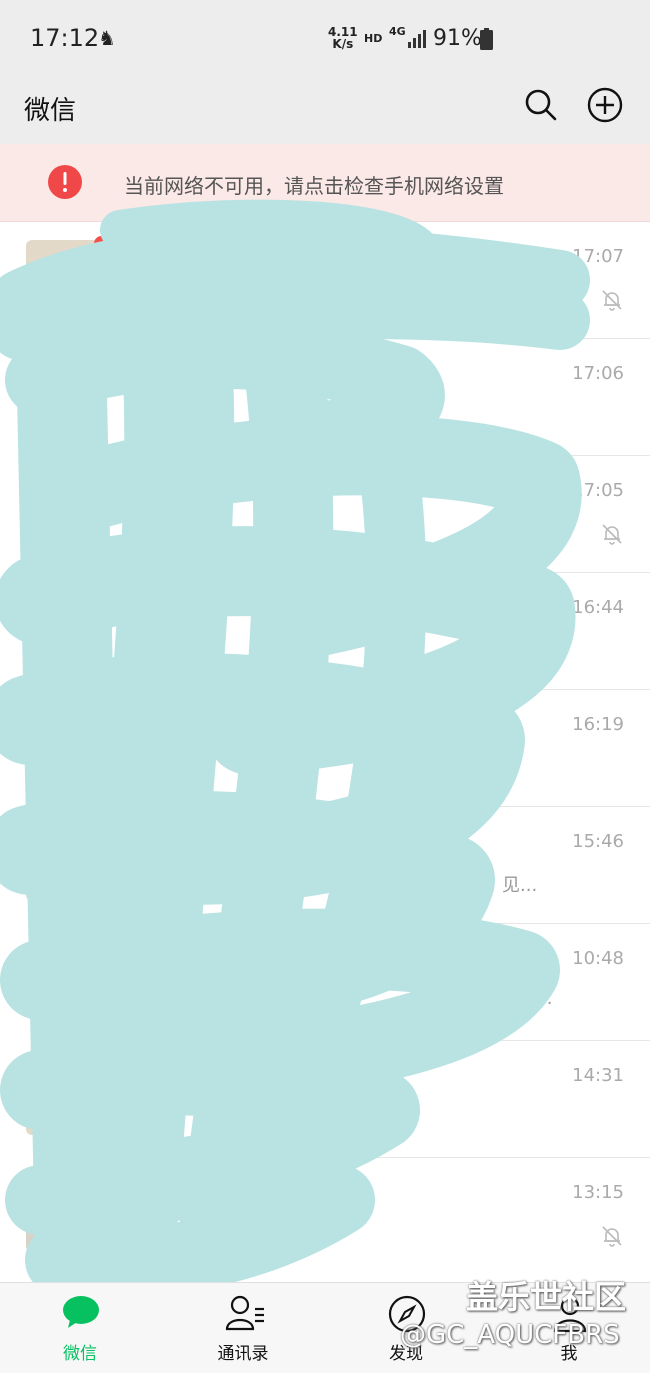 The height and width of the screenshot is (1373, 650). I want to click on chat-time: 13:15, so click(598, 1192).